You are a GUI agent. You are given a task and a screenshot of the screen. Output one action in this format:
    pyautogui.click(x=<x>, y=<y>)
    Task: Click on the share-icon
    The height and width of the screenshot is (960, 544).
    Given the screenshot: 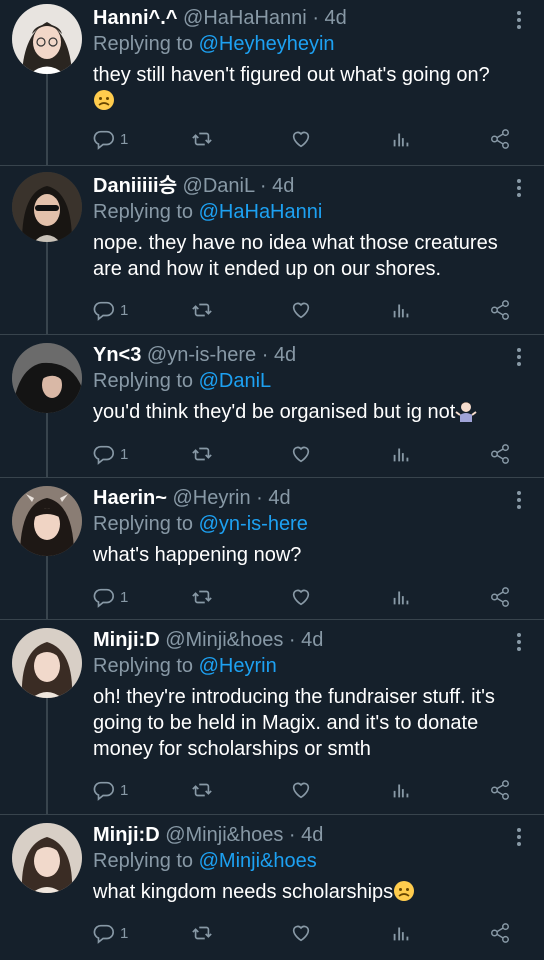 What is the action you would take?
    pyautogui.click(x=500, y=597)
    